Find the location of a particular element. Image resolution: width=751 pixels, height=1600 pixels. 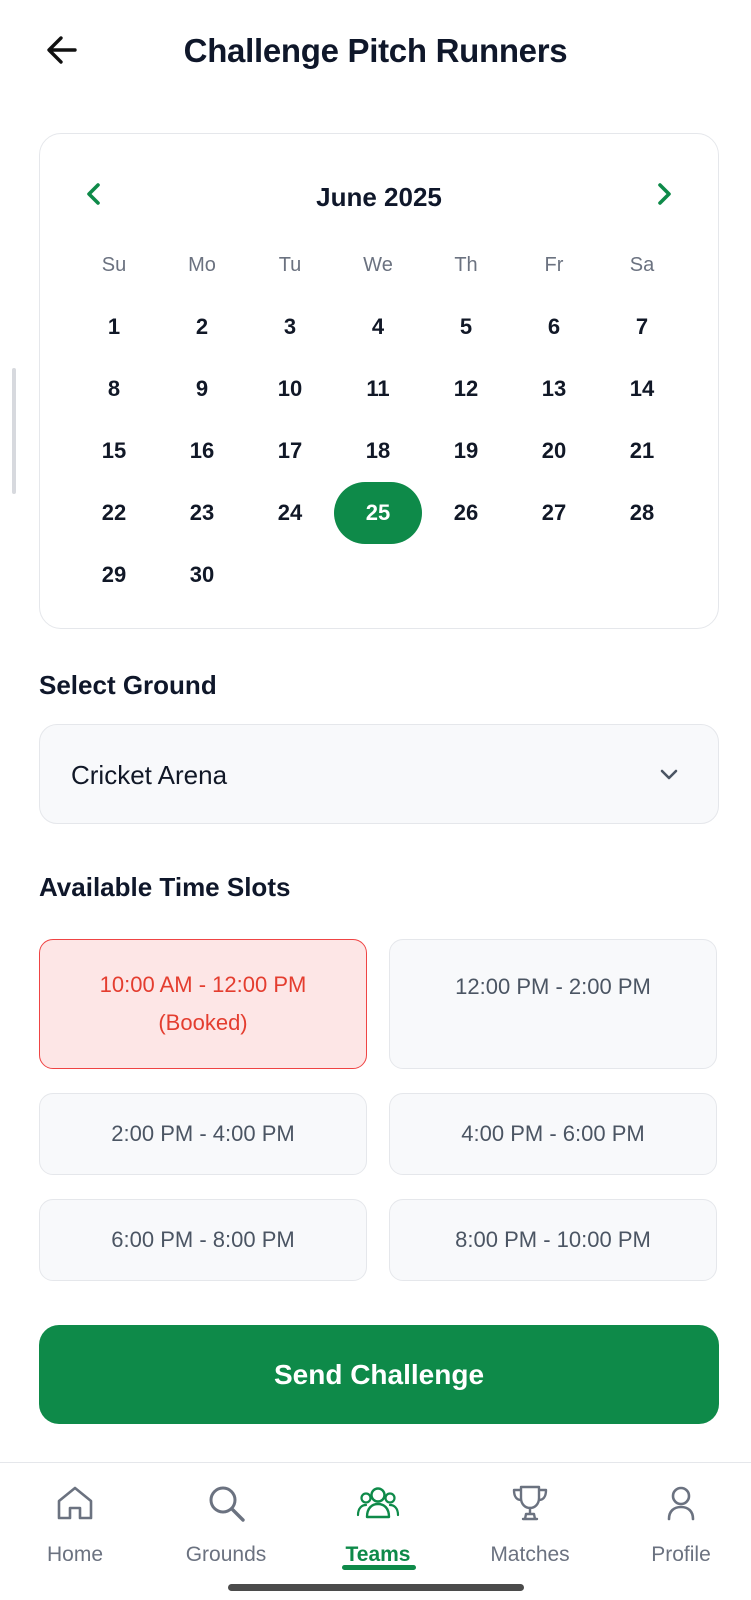

home-icon is located at coordinates (75, 1503).